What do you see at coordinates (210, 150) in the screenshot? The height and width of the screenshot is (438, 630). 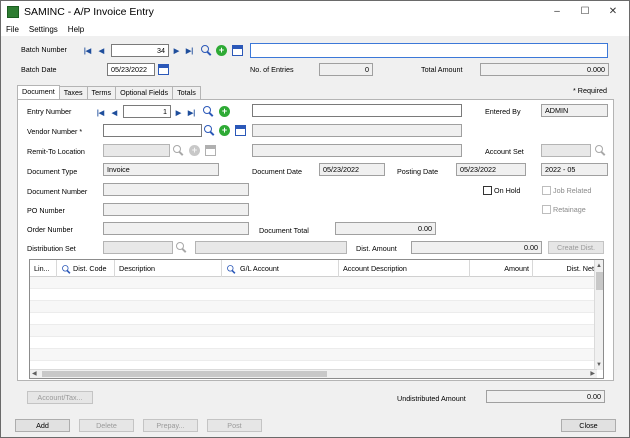 I see `remit-to-info-icon` at bounding box center [210, 150].